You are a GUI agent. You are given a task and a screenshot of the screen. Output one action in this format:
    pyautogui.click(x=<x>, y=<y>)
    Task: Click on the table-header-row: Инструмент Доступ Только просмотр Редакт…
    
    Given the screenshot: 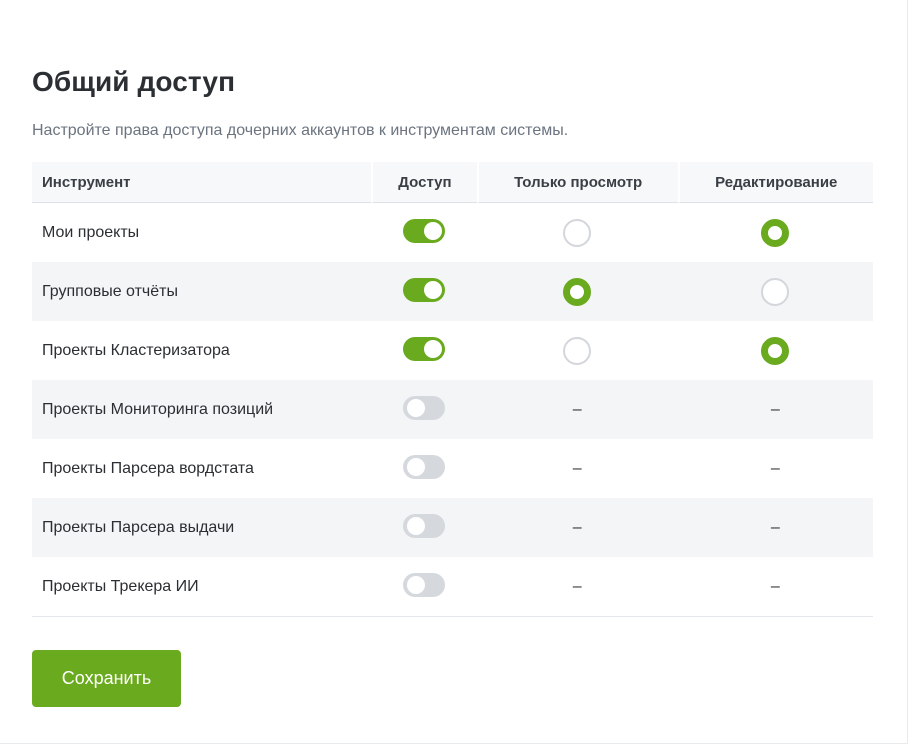 What is the action you would take?
    pyautogui.click(x=452, y=182)
    